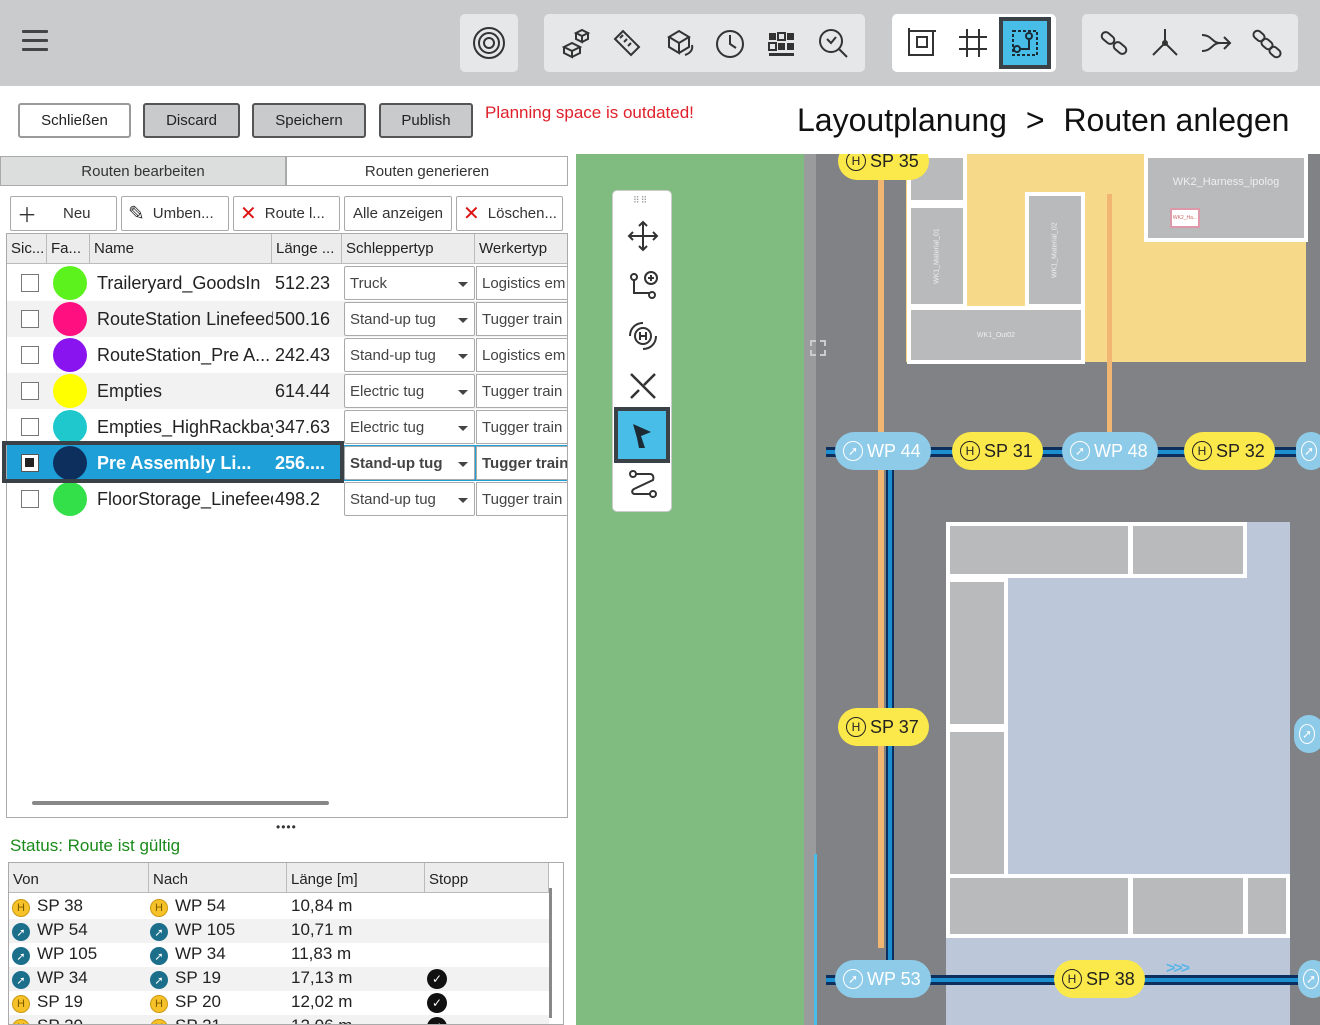  Describe the element at coordinates (1055, 250) in the screenshot. I see `wk1-material-02: WK1_Material_02` at that location.